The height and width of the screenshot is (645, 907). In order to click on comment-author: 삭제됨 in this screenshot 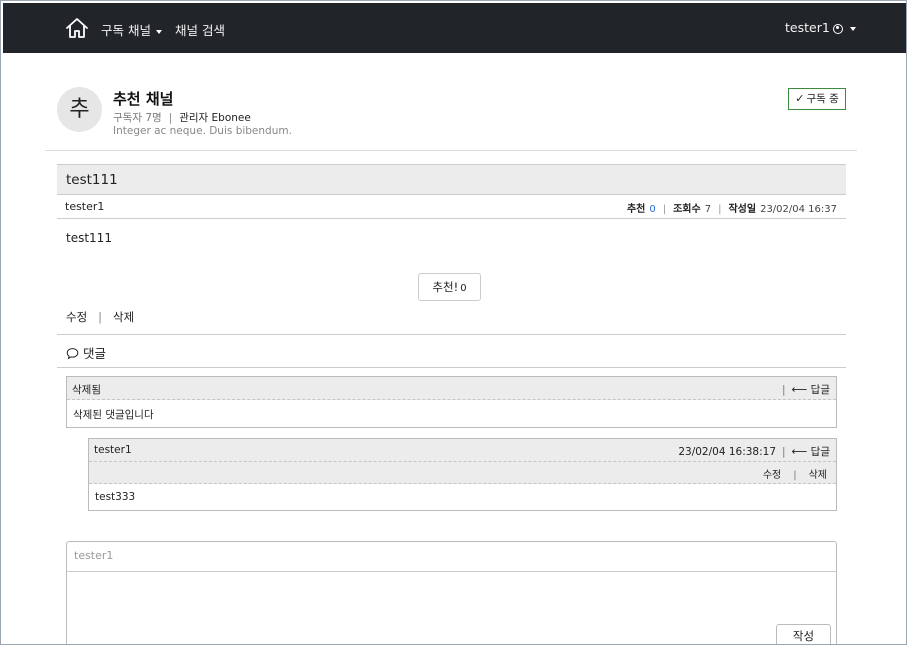, I will do `click(86, 390)`.